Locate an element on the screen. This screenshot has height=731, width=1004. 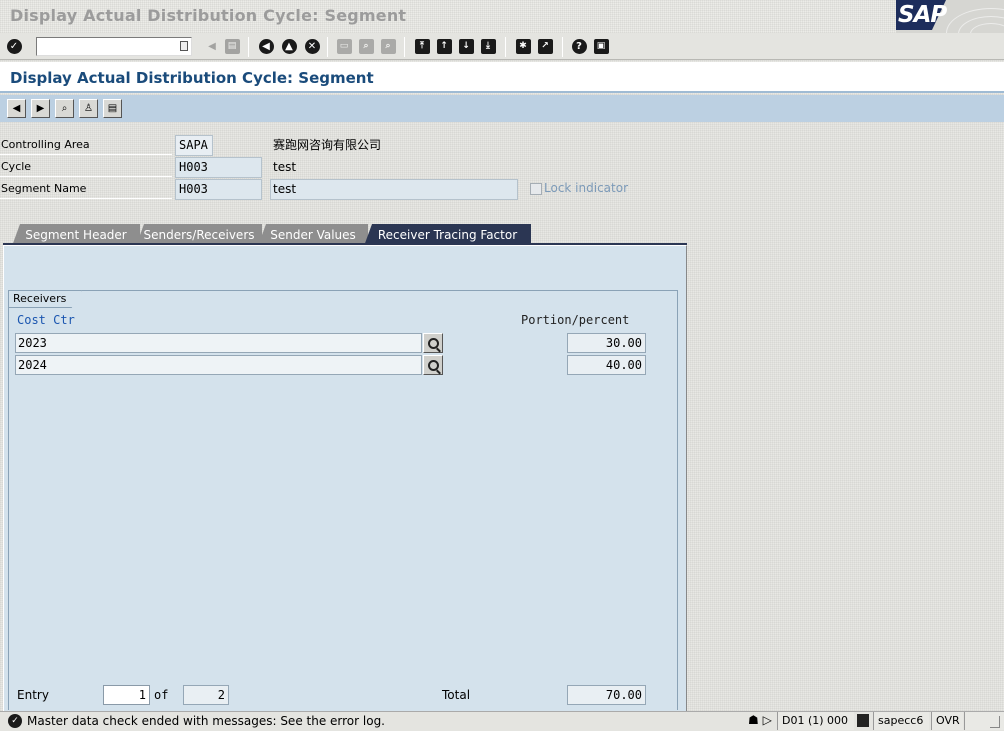
segment-field: H003 is located at coordinates (218, 189).